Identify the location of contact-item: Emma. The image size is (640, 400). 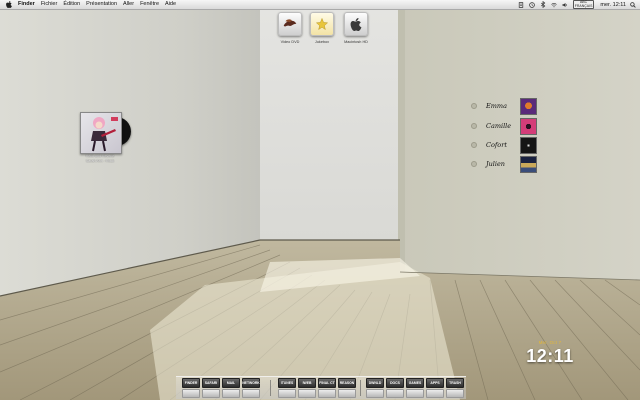
(504, 106).